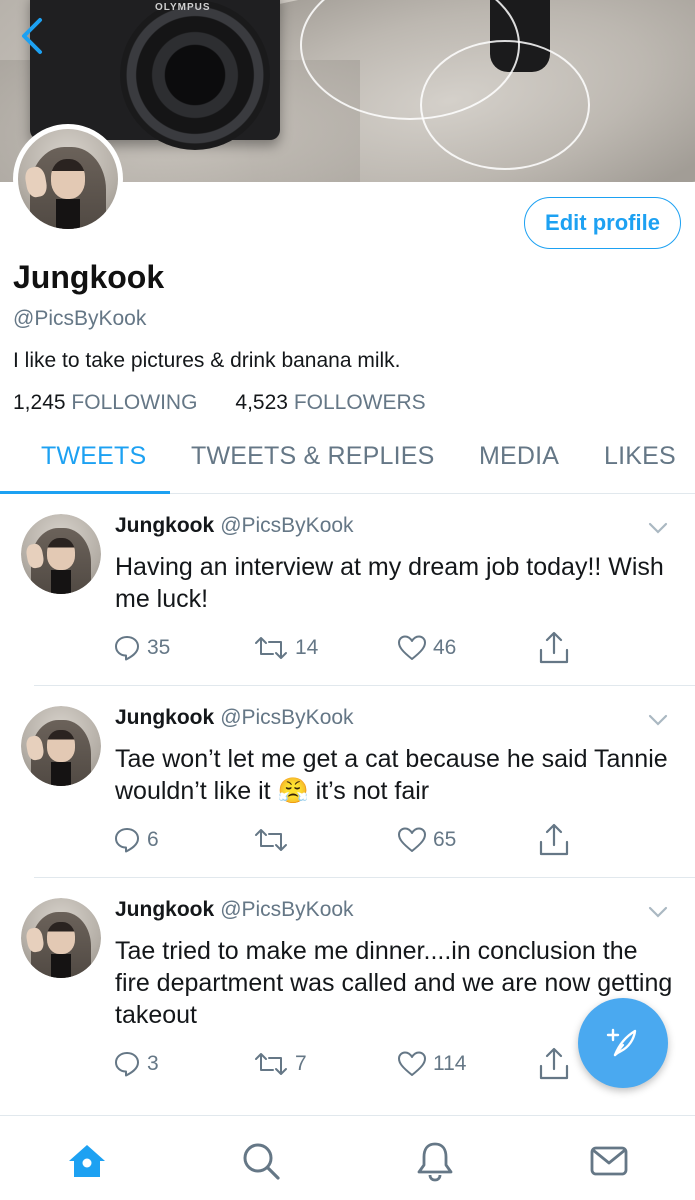  I want to click on following-count: 1,245, so click(39, 402).